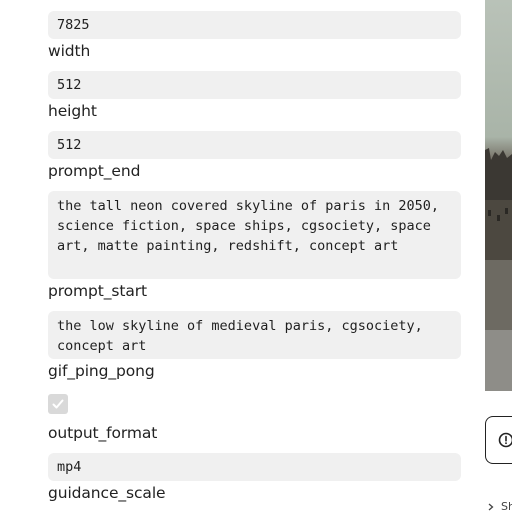 The image size is (512, 512). I want to click on footer-link-label: Sh, so click(506, 506).